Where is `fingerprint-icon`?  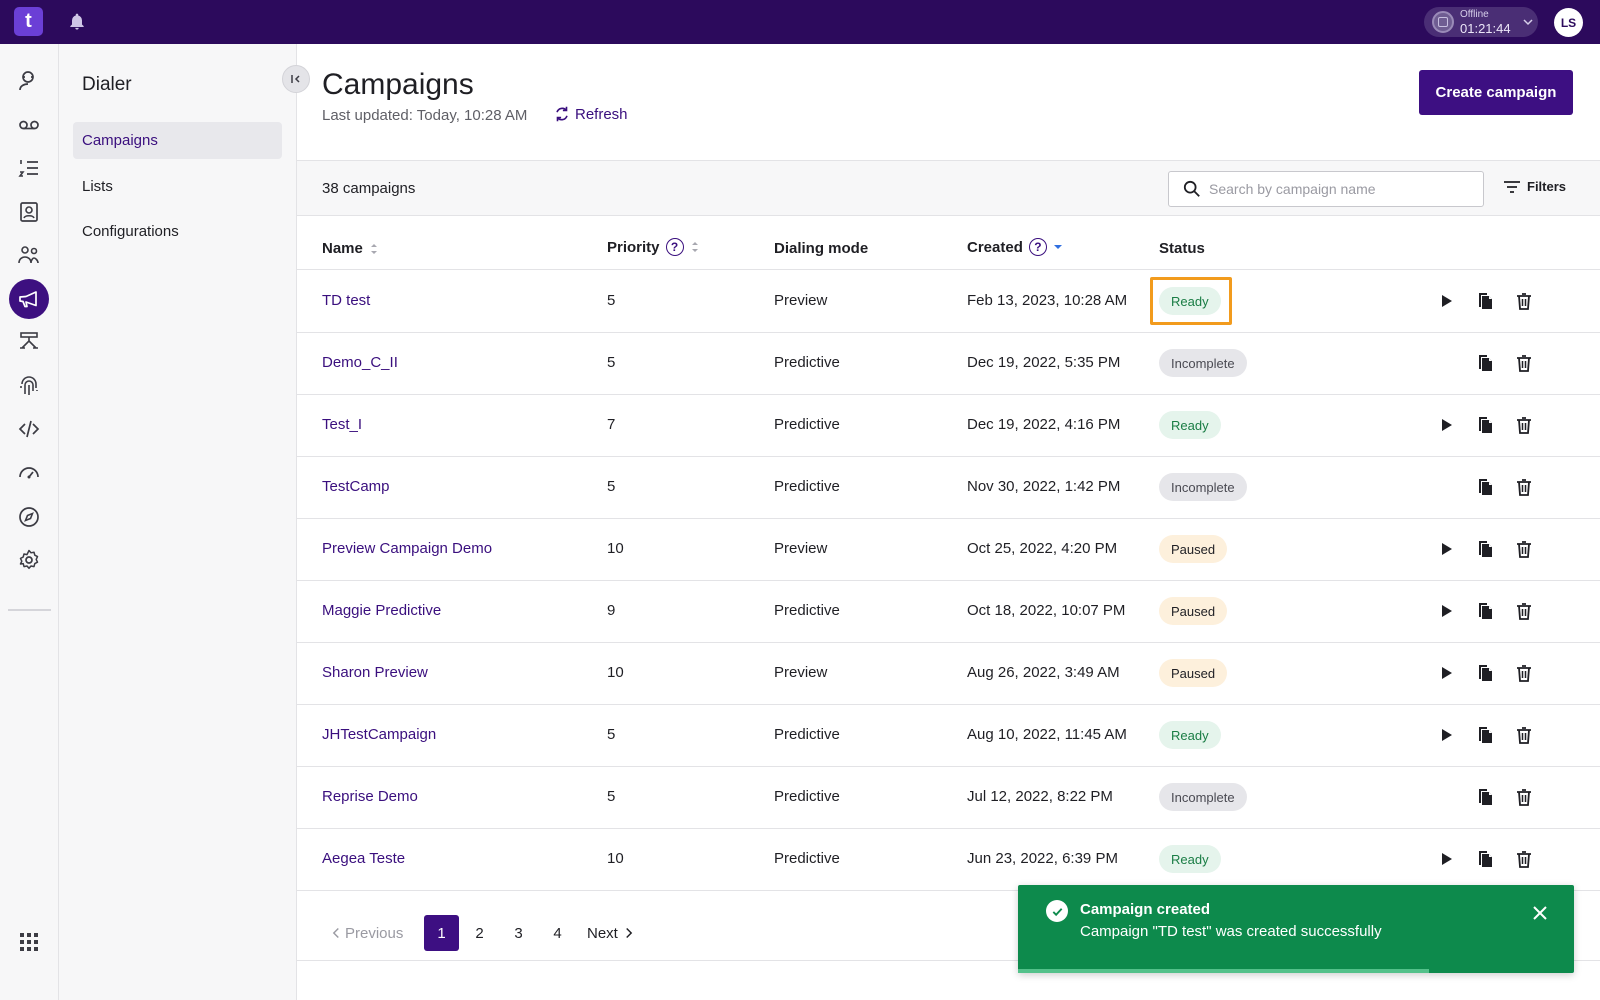 fingerprint-icon is located at coordinates (29, 386).